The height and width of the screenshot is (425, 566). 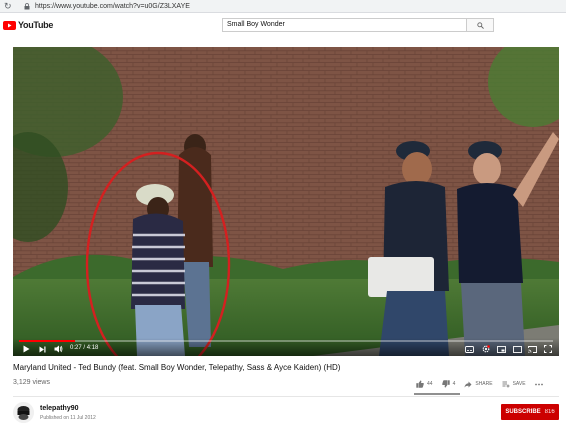 What do you see at coordinates (506, 384) in the screenshot?
I see `save-icon` at bounding box center [506, 384].